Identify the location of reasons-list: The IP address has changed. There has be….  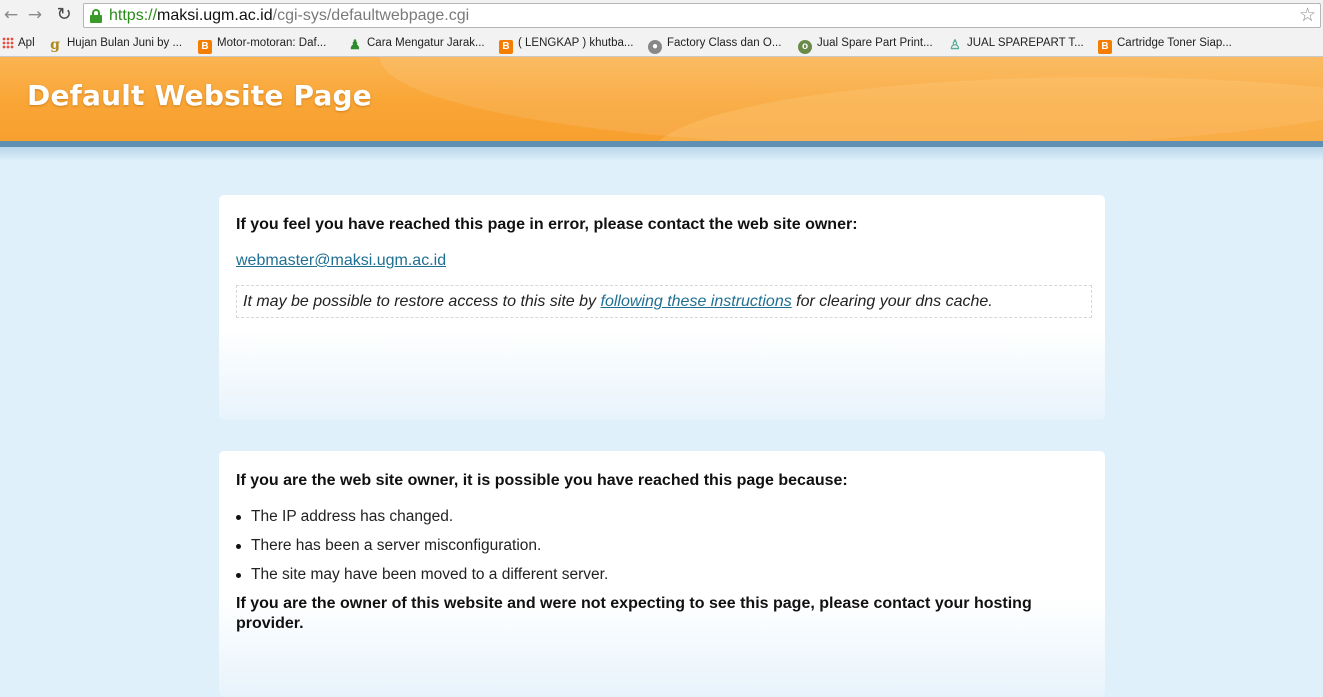
(422, 550).